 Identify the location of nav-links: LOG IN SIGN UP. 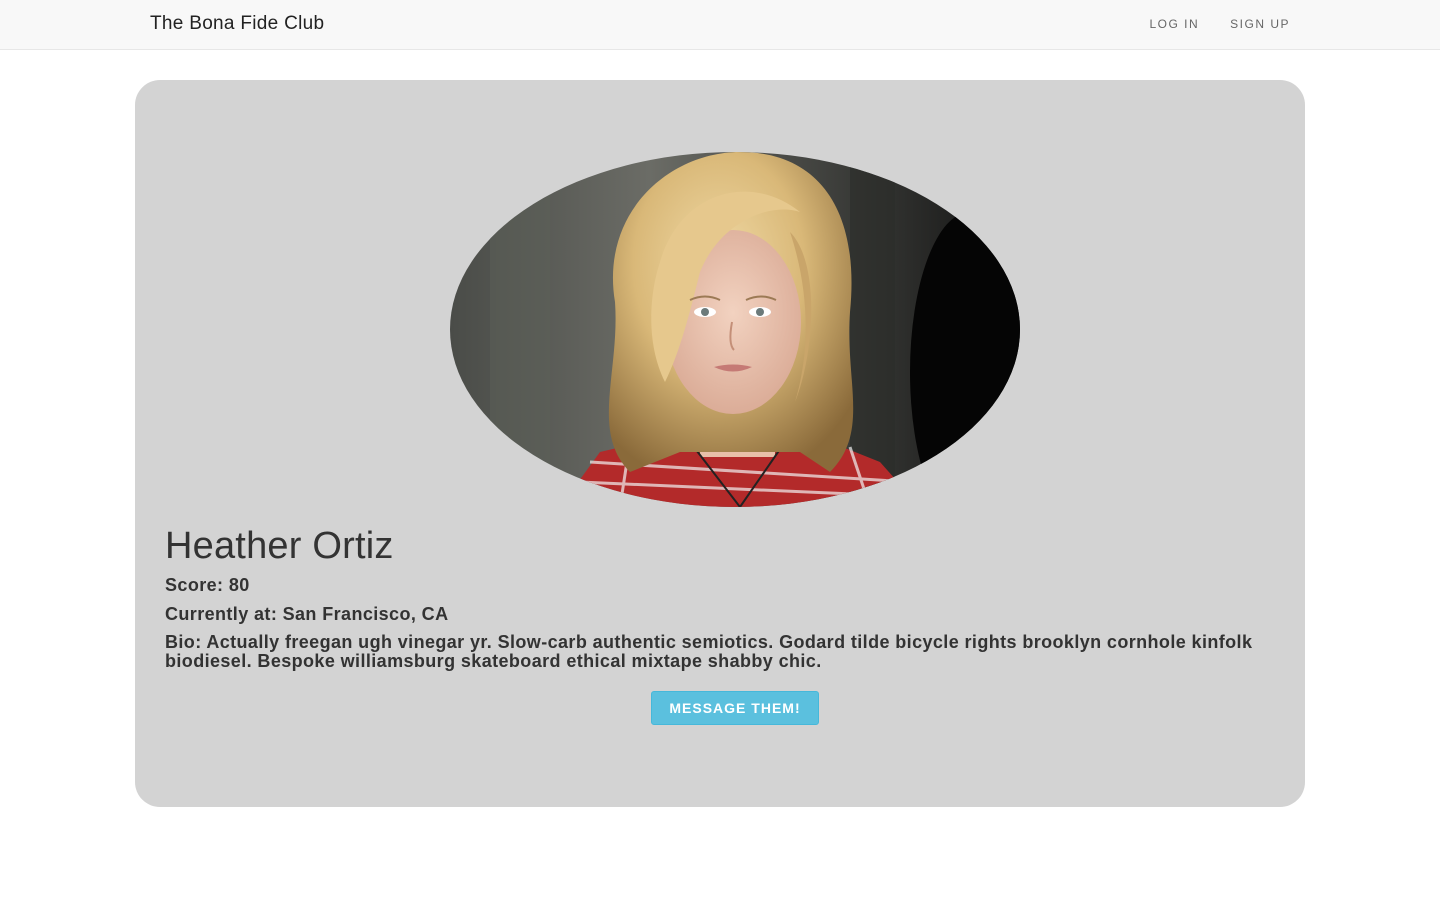
(1219, 24).